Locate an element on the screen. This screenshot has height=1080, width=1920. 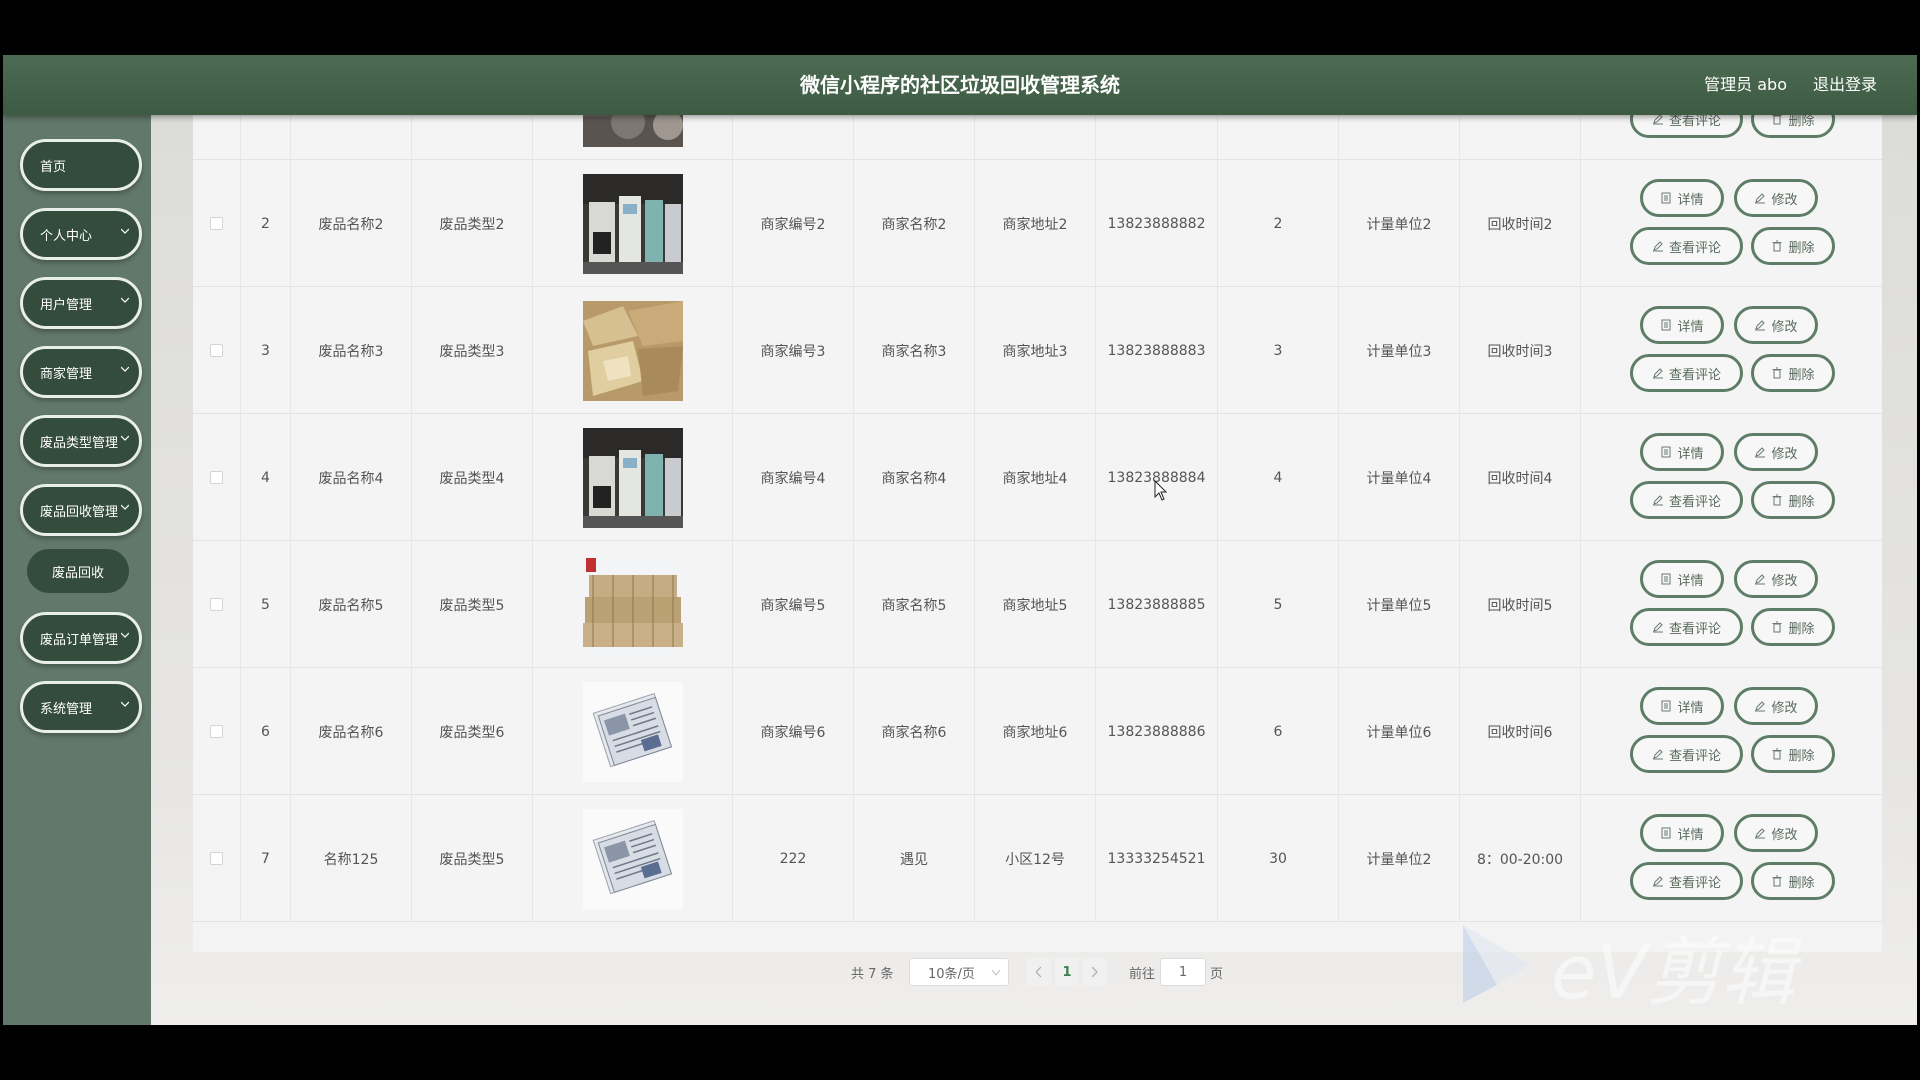
sidebar-subitem-recycling: 废品回收 is located at coordinates (78, 571).